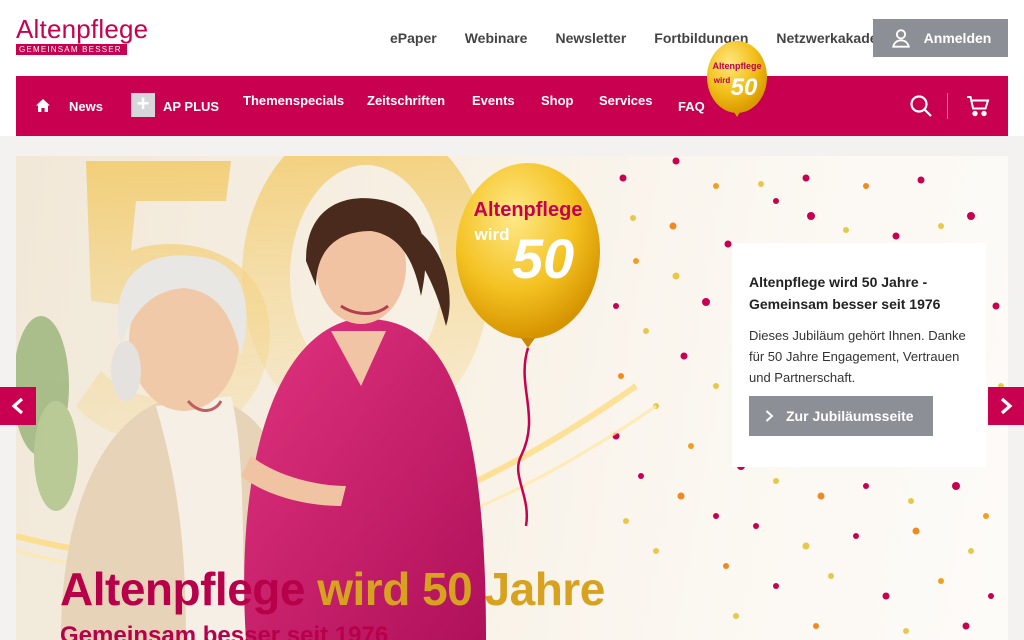 The image size is (1024, 640). Describe the element at coordinates (293, 100) in the screenshot. I see `nav-item-themenspecials: Themenspecials` at that location.